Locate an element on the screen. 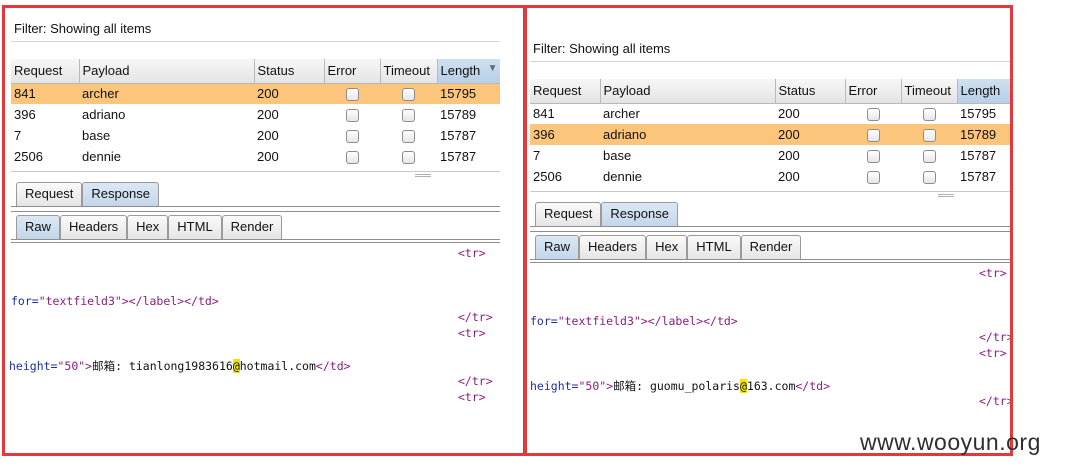  message-tabs: Request Response is located at coordinates (770, 214).